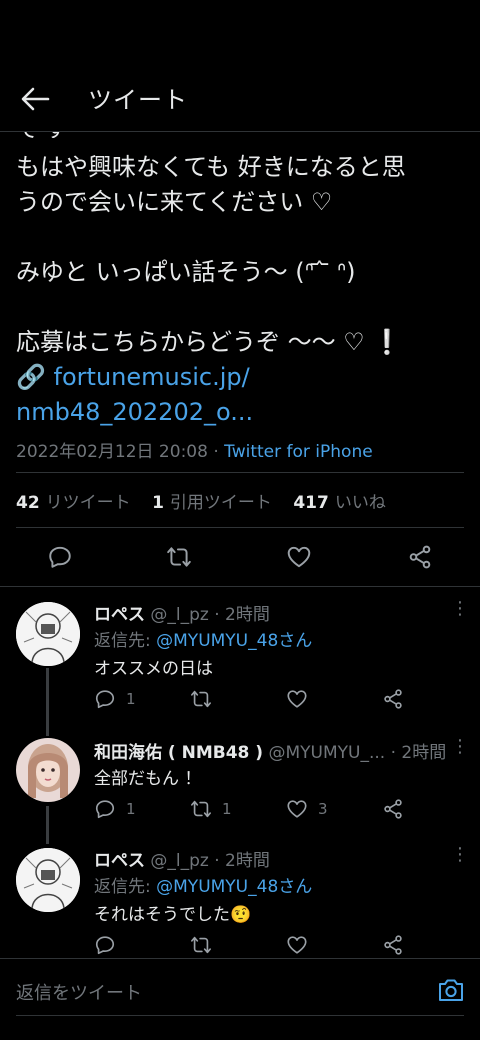 The height and width of the screenshot is (1040, 480). What do you see at coordinates (323, 809) in the screenshot?
I see `like-count: 3` at bounding box center [323, 809].